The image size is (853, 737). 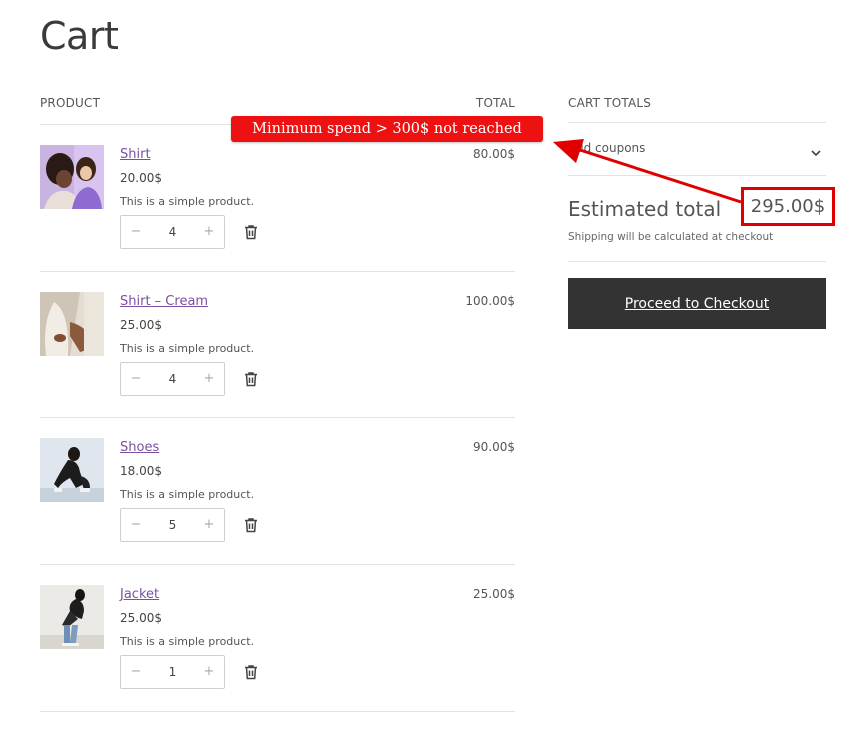 What do you see at coordinates (788, 206) in the screenshot?
I see `estimated-total-value: 295.00$` at bounding box center [788, 206].